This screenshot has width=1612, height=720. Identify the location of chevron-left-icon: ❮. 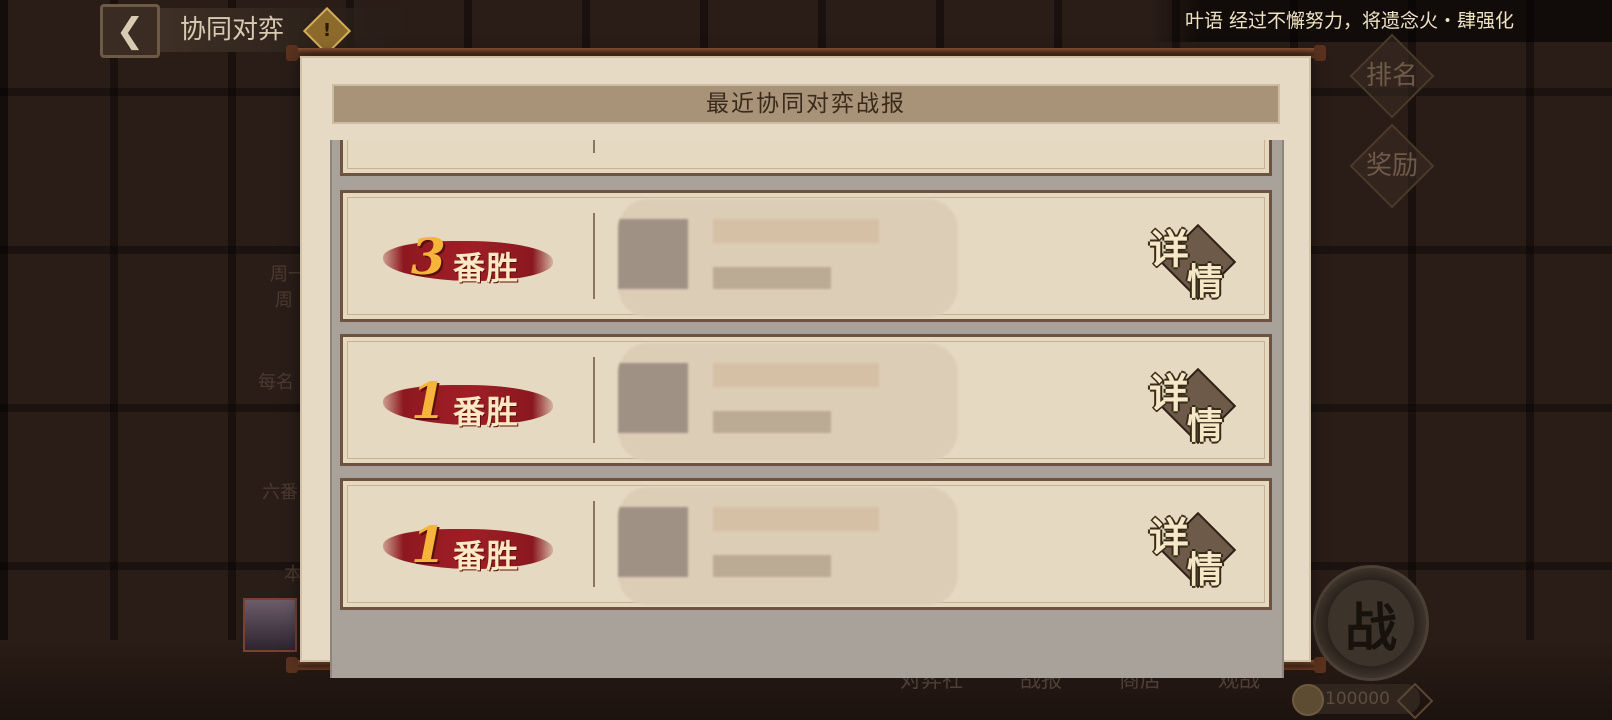
(130, 31).